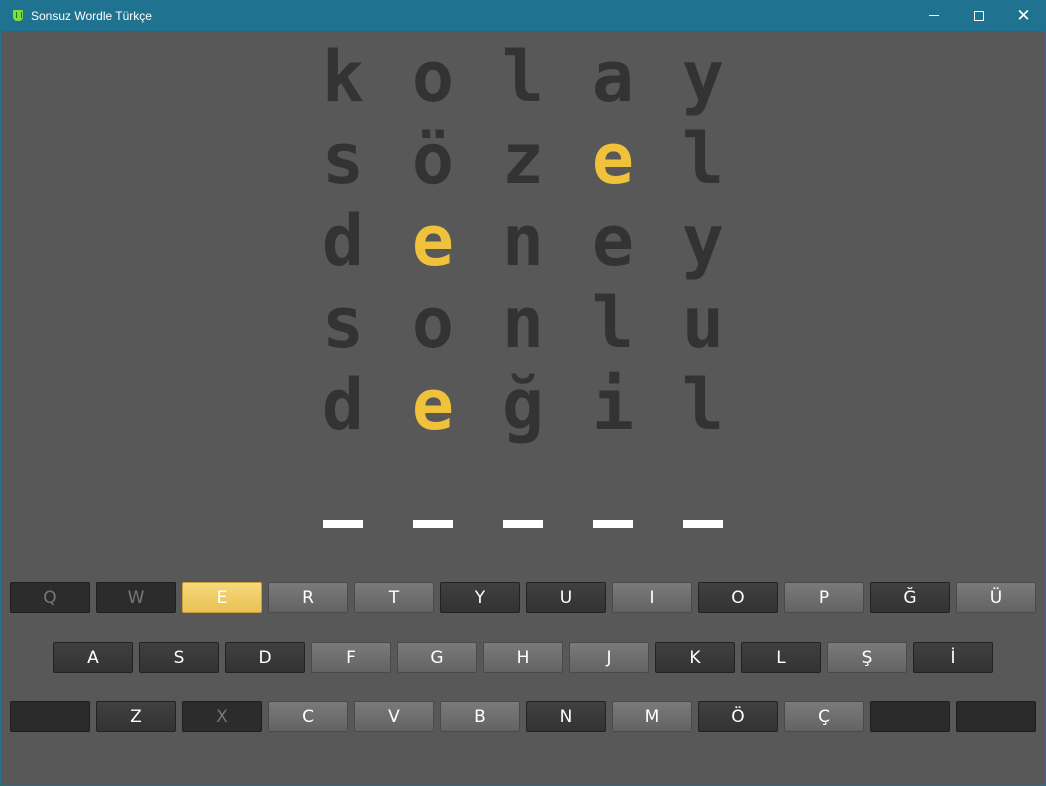  I want to click on minimize-icon, so click(933, 15).